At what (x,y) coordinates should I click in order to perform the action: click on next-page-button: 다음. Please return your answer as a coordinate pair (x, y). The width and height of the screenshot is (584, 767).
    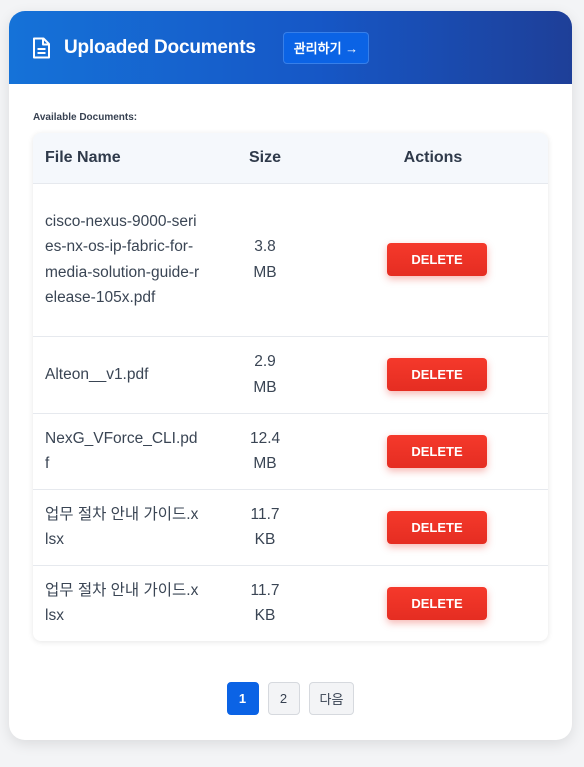
    Looking at the image, I should click on (331, 698).